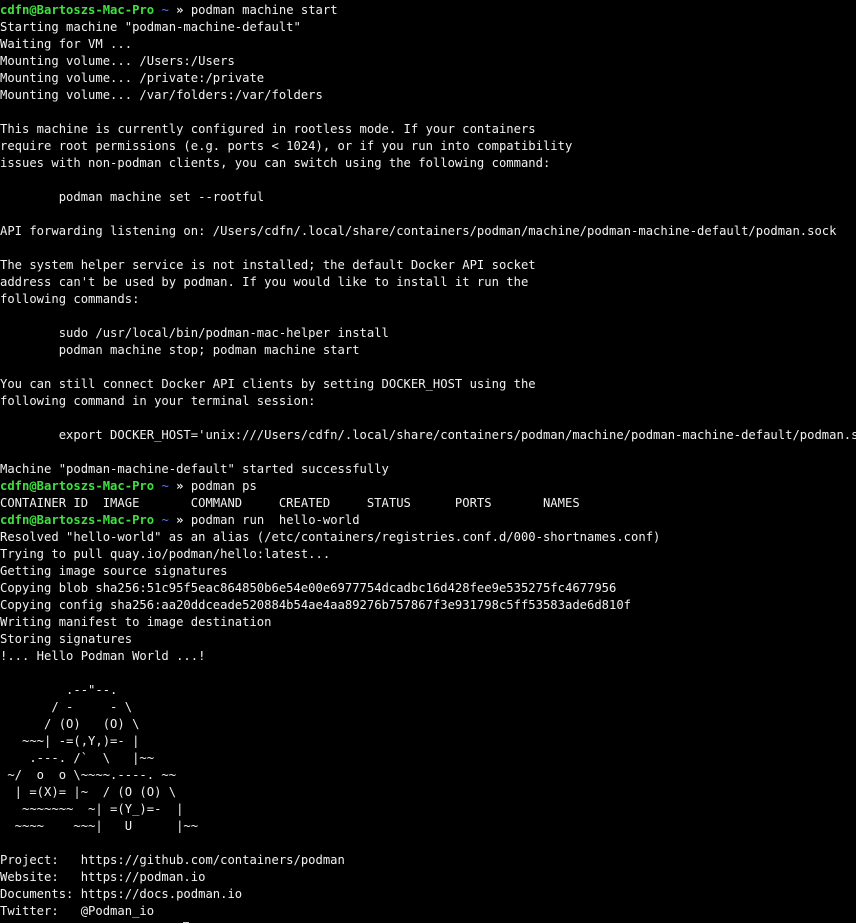 The image size is (856, 923). What do you see at coordinates (99, 826) in the screenshot?
I see `output-line: ~~~~ ~~~| U |~~` at bounding box center [99, 826].